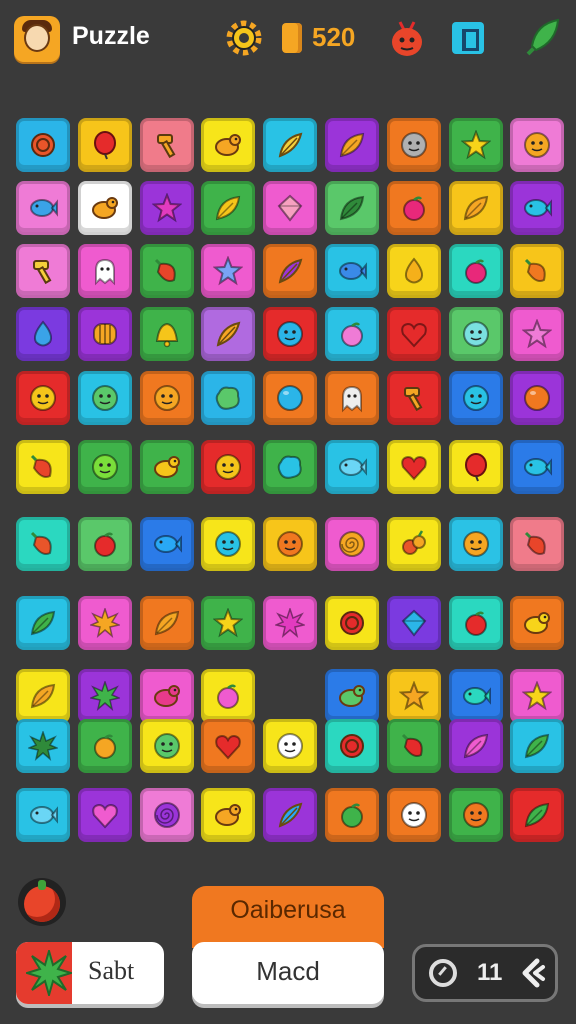 Image resolution: width=576 pixels, height=1024 pixels. I want to click on bug-icon, so click(407, 38).